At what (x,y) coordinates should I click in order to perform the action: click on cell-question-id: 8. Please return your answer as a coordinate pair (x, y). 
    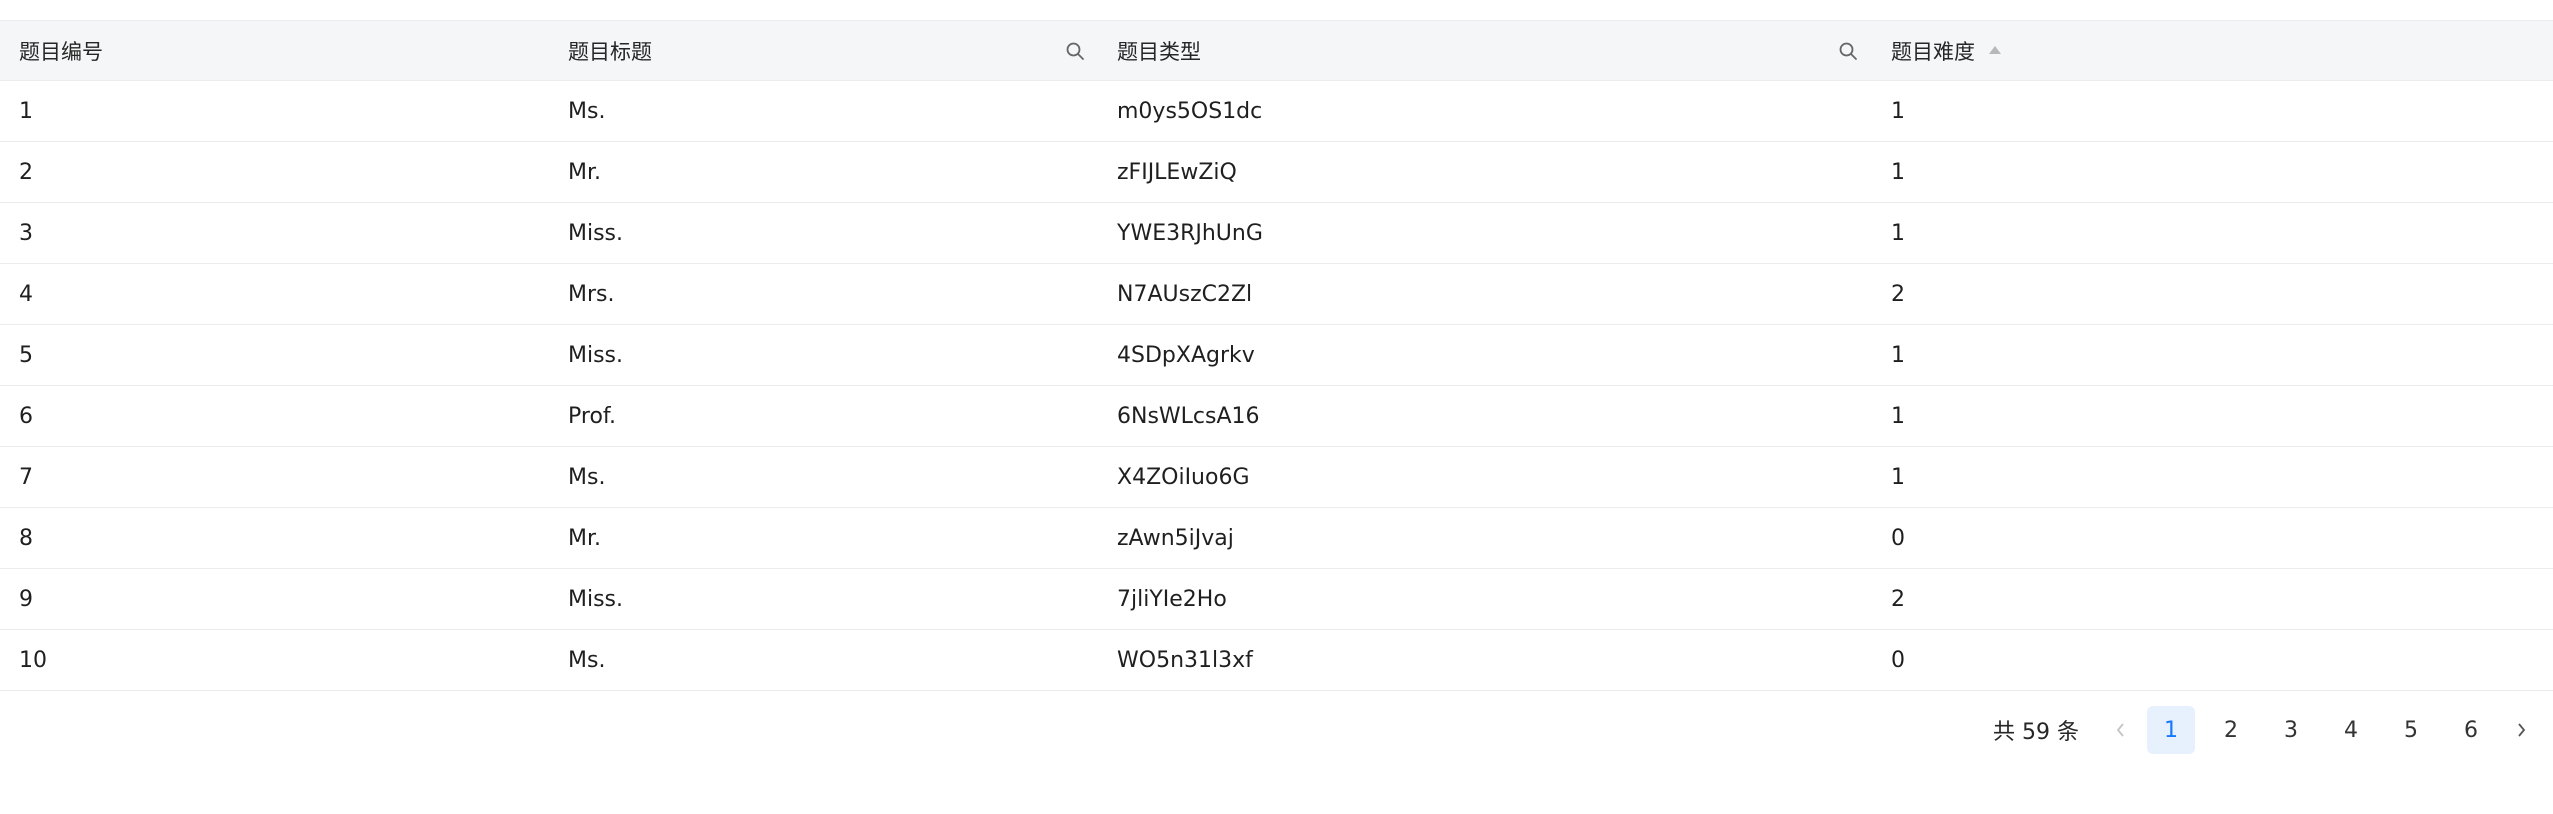
    Looking at the image, I should click on (26, 538).